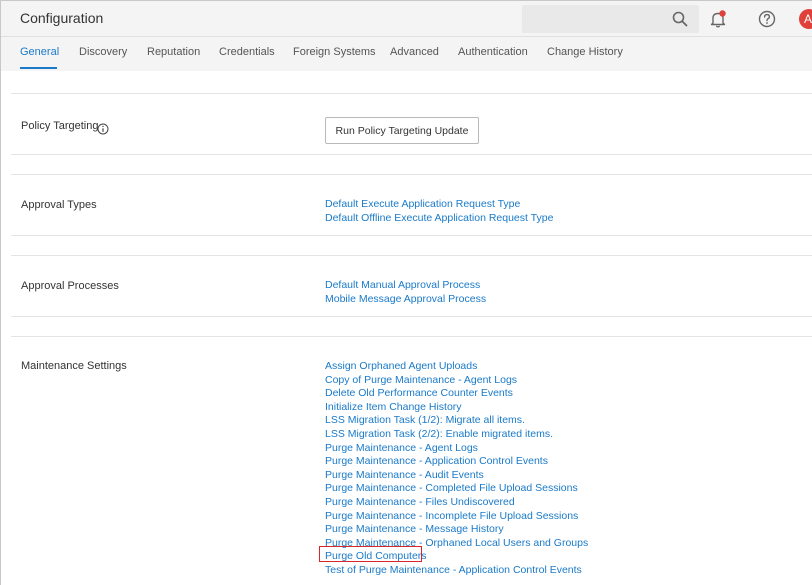 The width and height of the screenshot is (812, 585). What do you see at coordinates (456, 367) in the screenshot?
I see `maintenance-link: Assign Orphaned Agent Uploads` at bounding box center [456, 367].